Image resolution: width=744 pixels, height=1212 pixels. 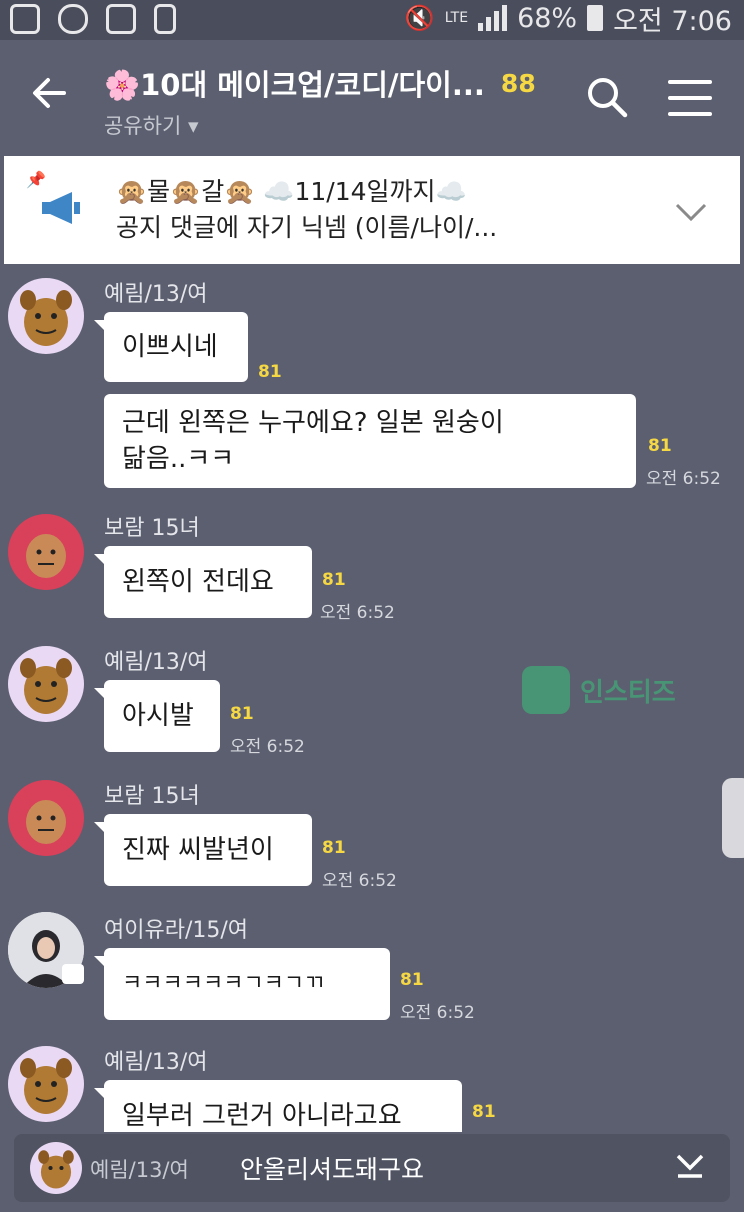 What do you see at coordinates (672, 21) in the screenshot?
I see `clock: 오전 7:06` at bounding box center [672, 21].